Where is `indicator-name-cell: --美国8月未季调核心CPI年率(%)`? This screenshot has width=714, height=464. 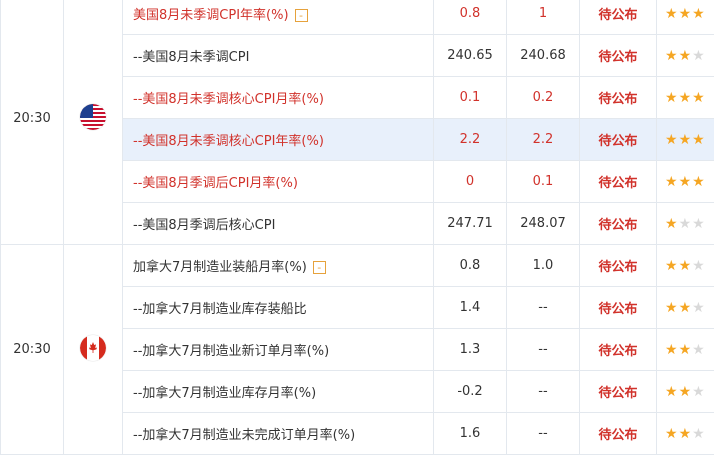 indicator-name-cell: --美国8月未季调核心CPI年率(%) is located at coordinates (278, 139).